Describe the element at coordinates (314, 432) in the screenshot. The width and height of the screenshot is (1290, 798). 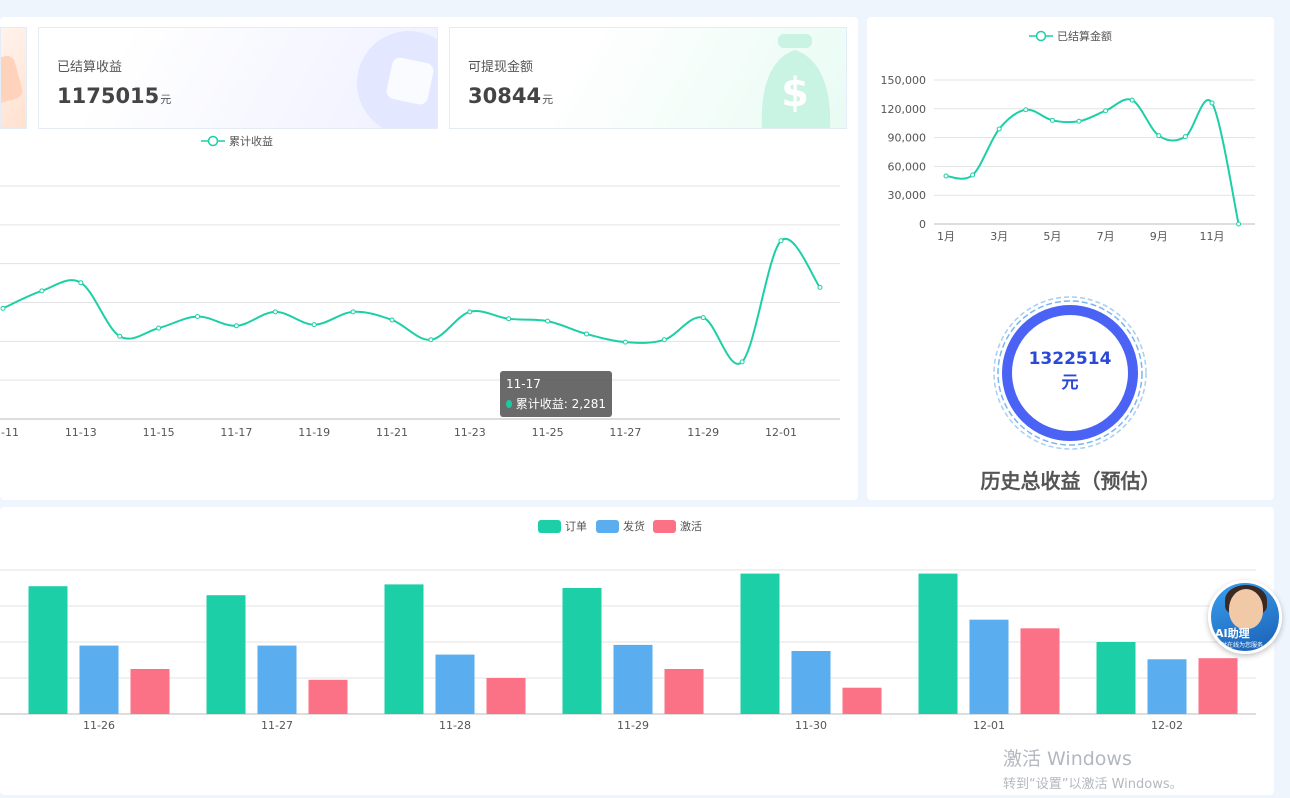
I see `x-tick-11-19: 11-19` at that location.